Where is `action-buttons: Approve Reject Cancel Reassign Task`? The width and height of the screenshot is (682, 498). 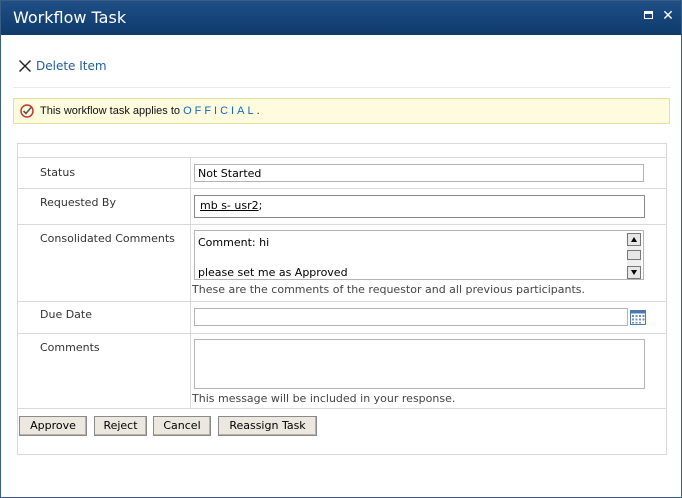
action-buttons: Approve Reject Cancel Reassign Task is located at coordinates (342, 431).